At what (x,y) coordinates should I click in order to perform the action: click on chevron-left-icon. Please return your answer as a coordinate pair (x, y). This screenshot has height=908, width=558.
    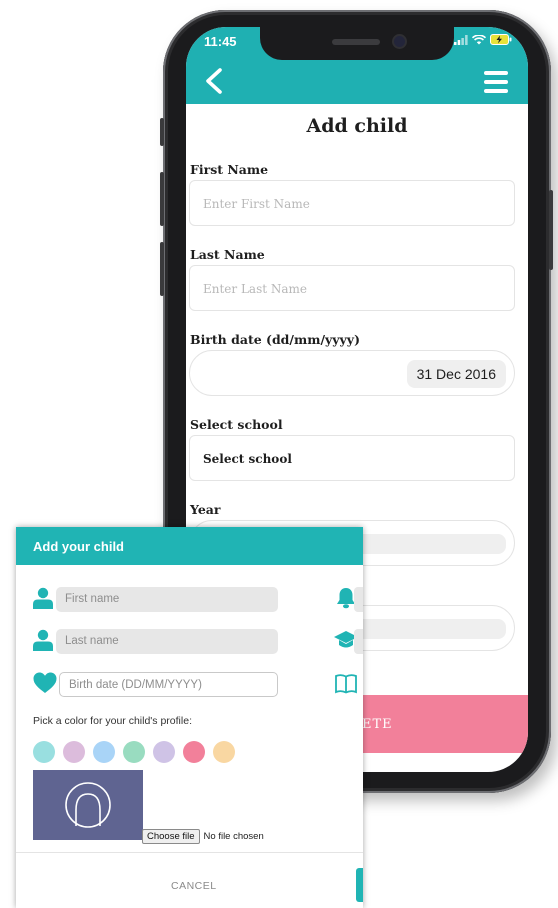
    Looking at the image, I should click on (214, 81).